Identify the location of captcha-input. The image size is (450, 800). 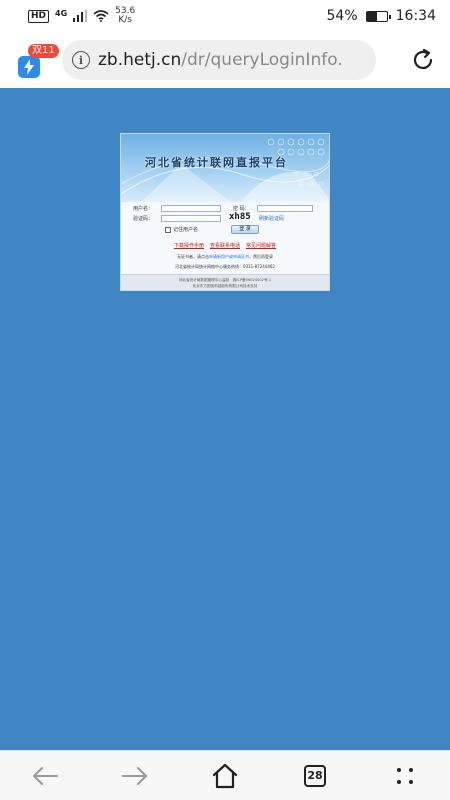
(191, 218).